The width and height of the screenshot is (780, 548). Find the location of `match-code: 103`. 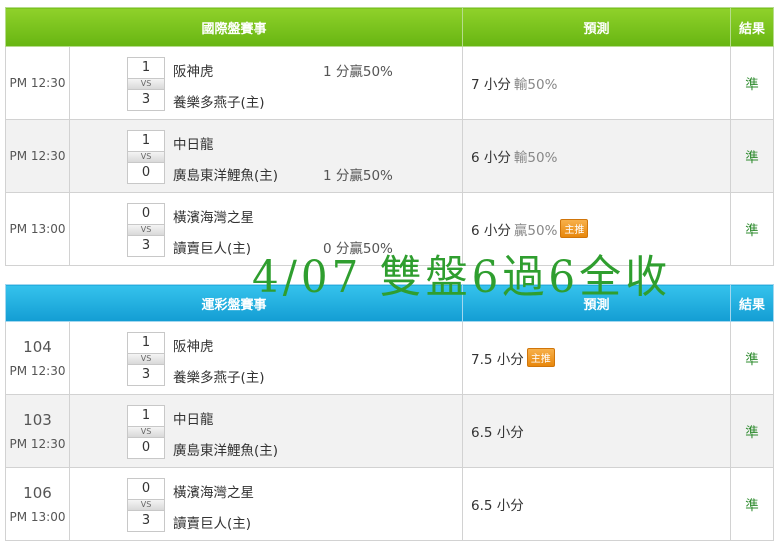

match-code: 103 is located at coordinates (37, 420).